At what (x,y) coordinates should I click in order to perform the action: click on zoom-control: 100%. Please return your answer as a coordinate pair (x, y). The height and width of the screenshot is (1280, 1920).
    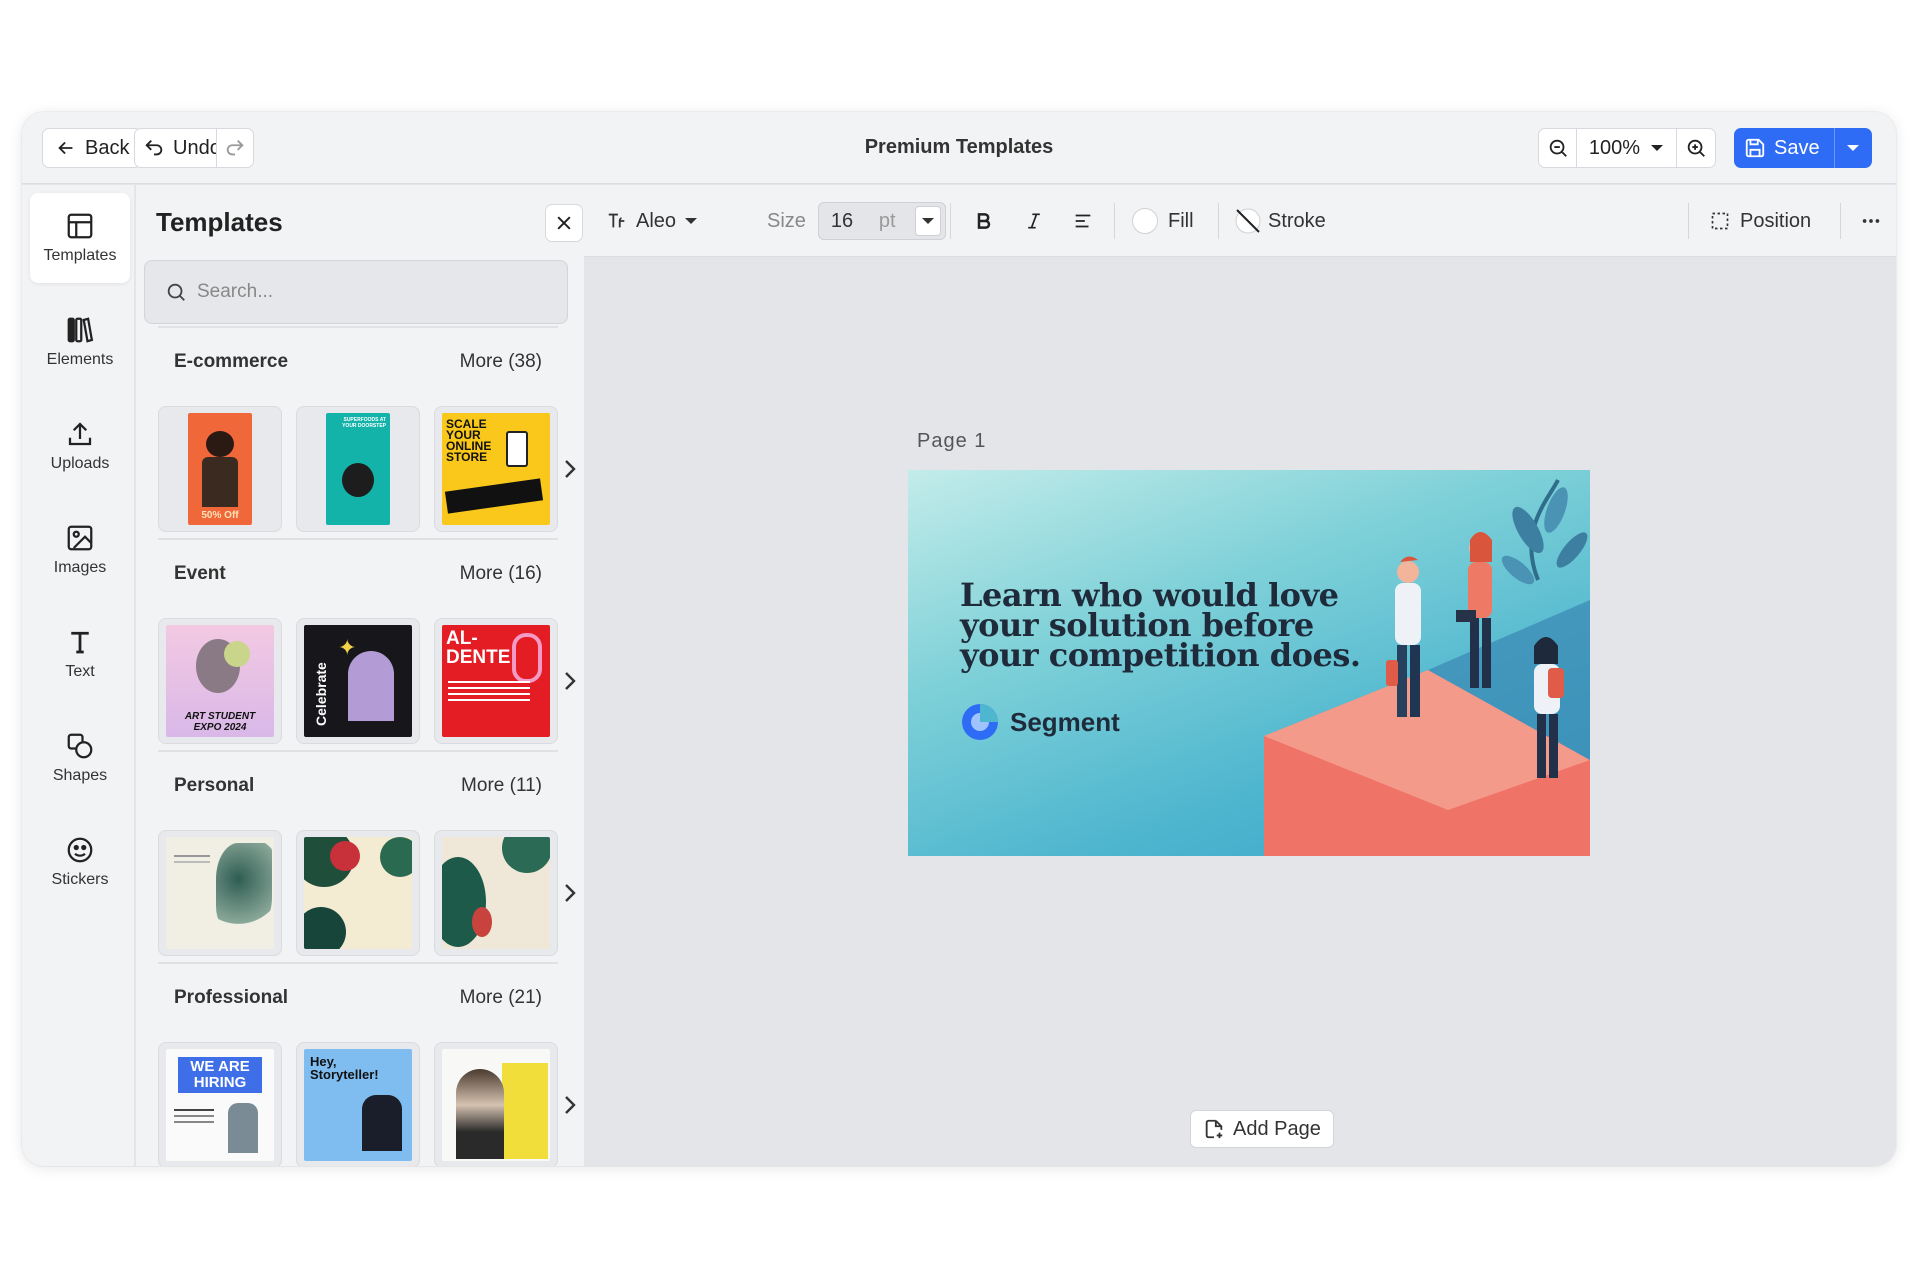
    Looking at the image, I should click on (1627, 148).